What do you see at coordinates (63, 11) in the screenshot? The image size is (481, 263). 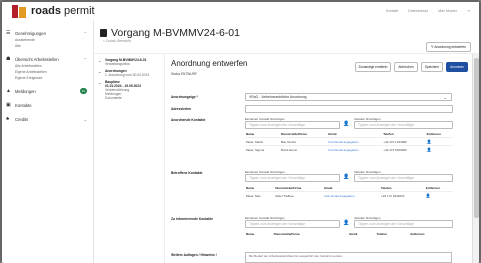 I see `brand-name: roads permit` at bounding box center [63, 11].